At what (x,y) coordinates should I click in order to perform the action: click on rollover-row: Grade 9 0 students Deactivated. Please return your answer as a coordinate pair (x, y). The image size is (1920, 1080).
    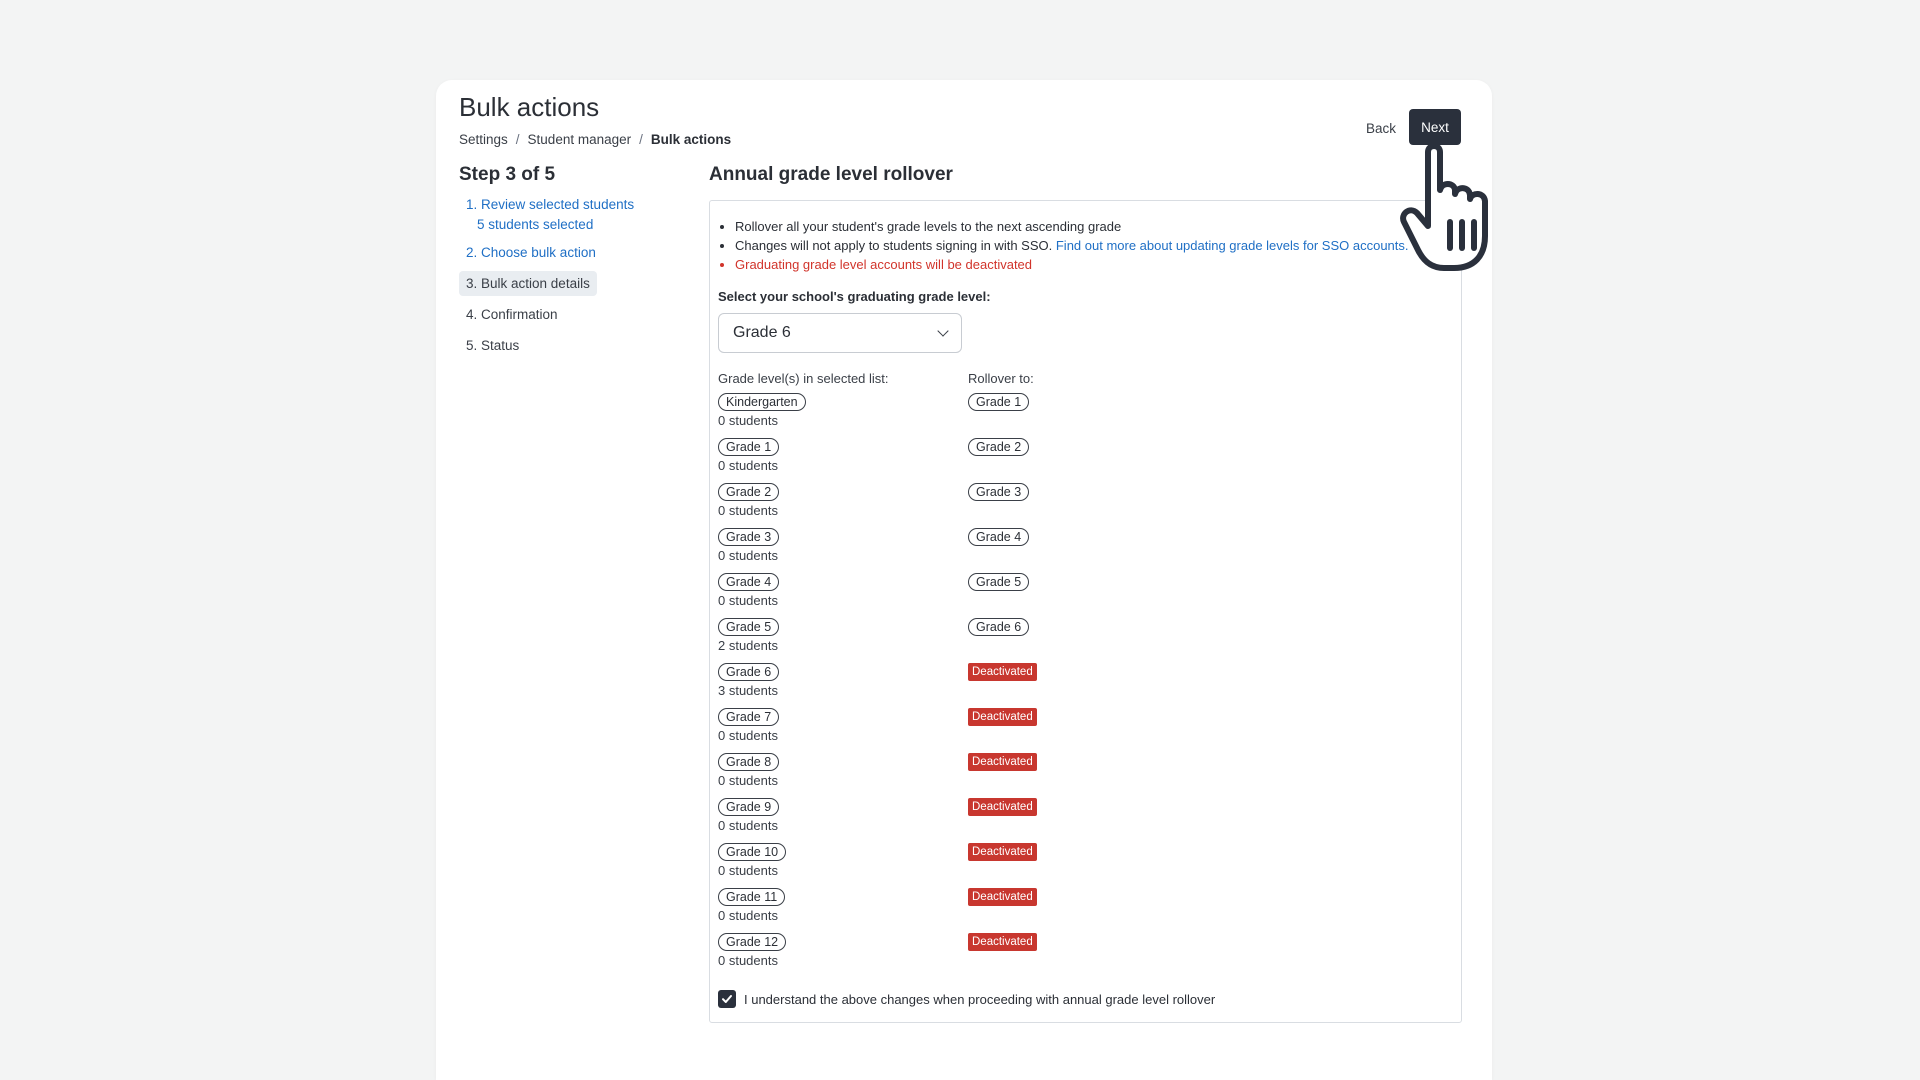
    Looking at the image, I should click on (1068, 820).